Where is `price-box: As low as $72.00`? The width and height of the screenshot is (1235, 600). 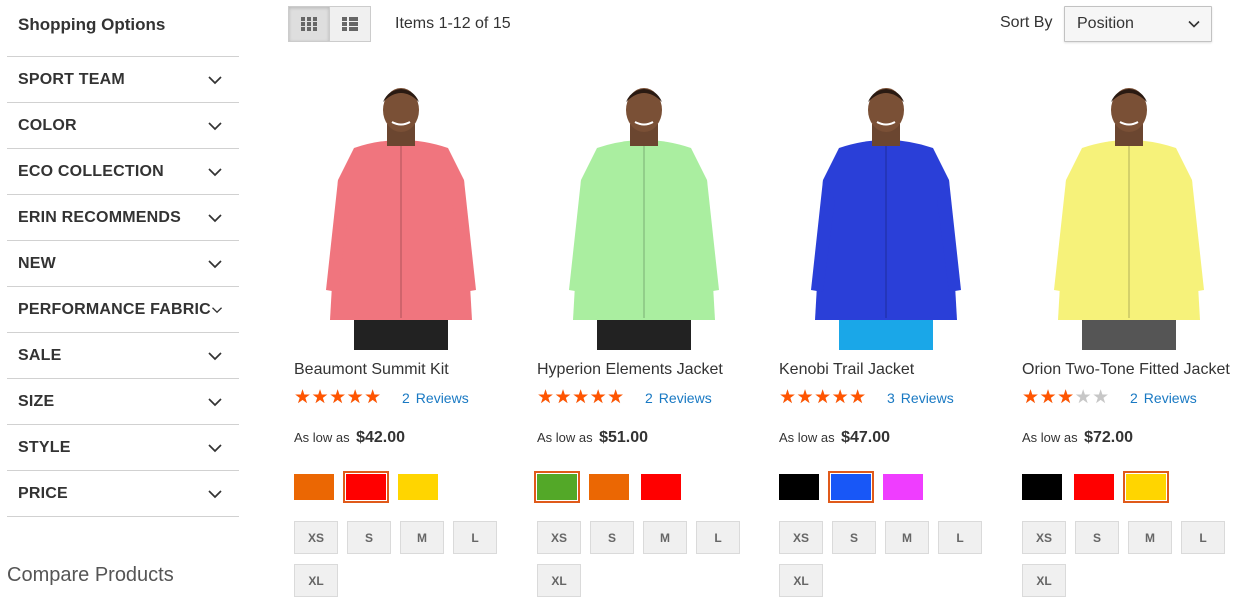 price-box: As low as $72.00 is located at coordinates (1077, 438).